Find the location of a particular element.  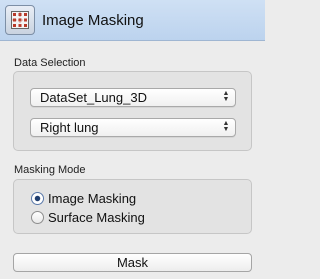

masking-mode-group: Image Masking Surface Masking is located at coordinates (132, 206).